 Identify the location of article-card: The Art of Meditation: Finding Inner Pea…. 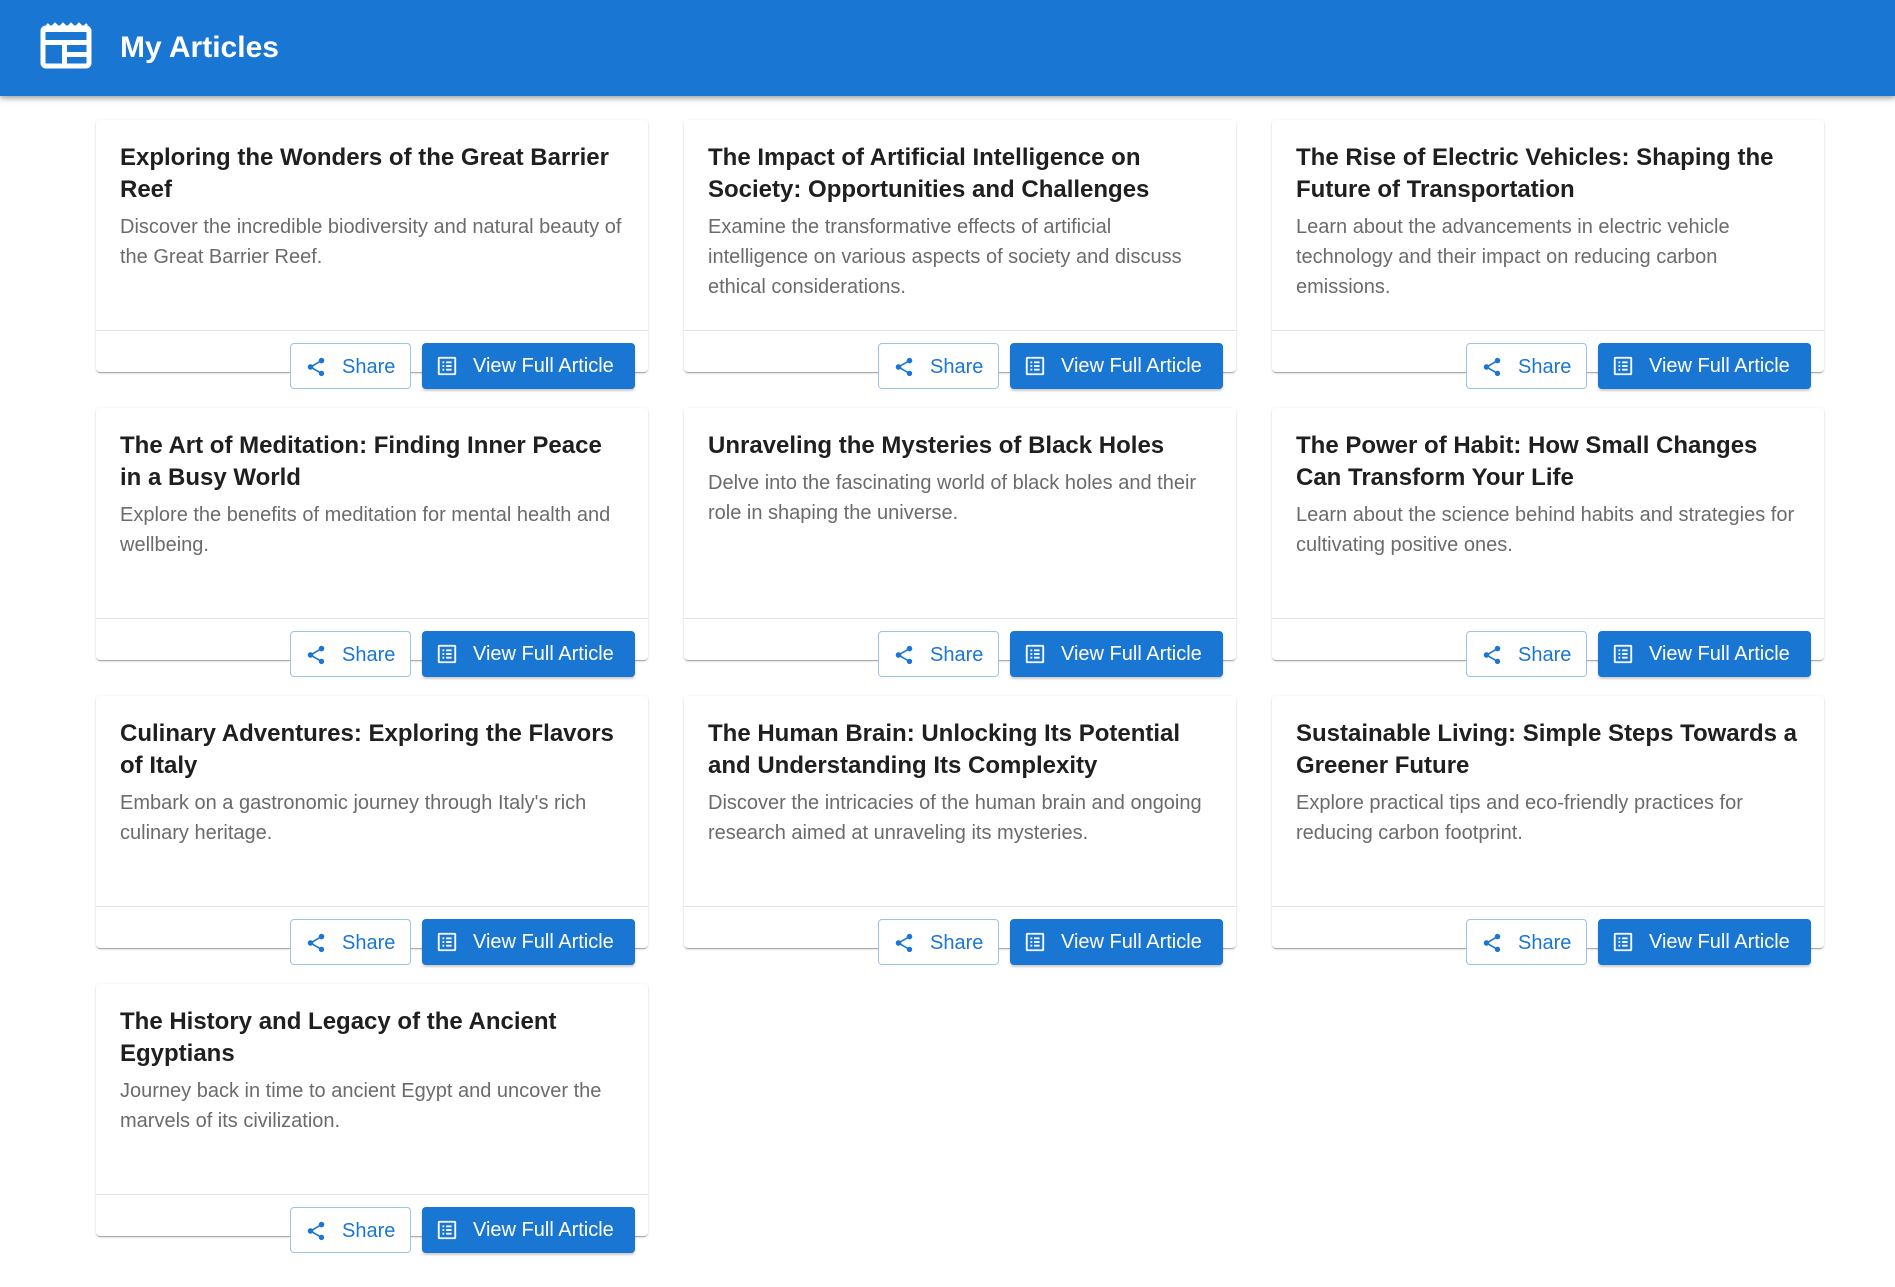
(372, 542).